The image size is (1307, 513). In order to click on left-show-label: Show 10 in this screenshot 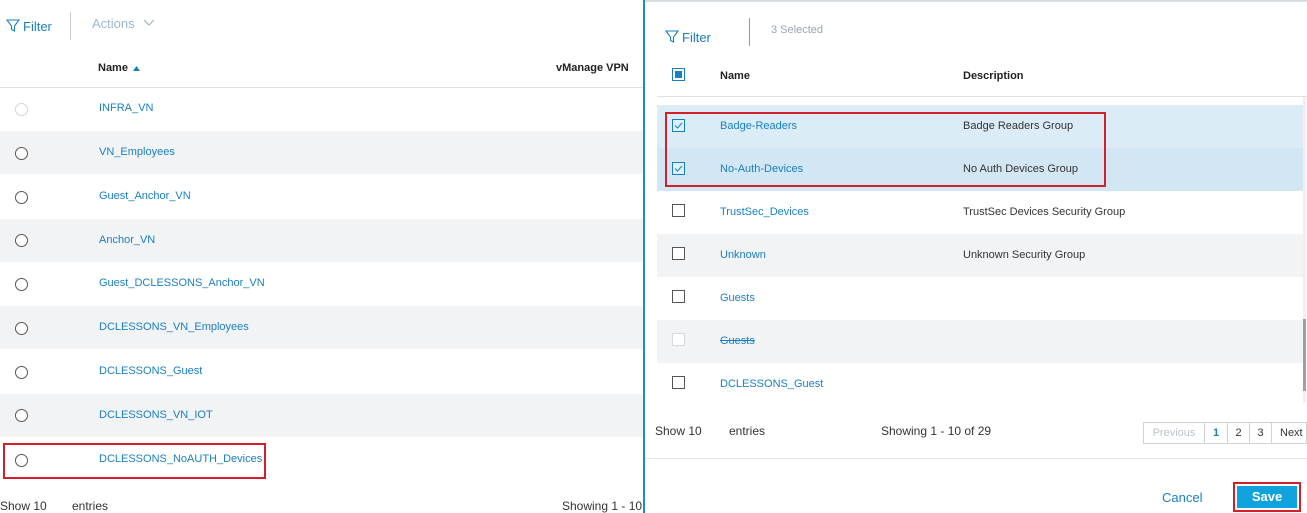, I will do `click(23, 506)`.